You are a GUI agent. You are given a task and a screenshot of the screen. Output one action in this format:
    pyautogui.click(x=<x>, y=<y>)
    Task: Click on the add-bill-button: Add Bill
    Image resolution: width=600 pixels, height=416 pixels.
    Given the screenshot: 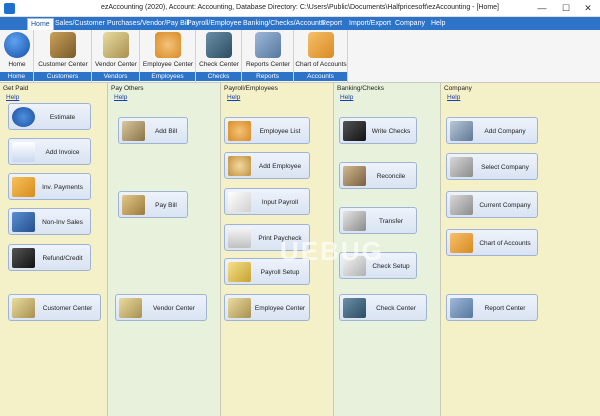 What is the action you would take?
    pyautogui.click(x=153, y=130)
    